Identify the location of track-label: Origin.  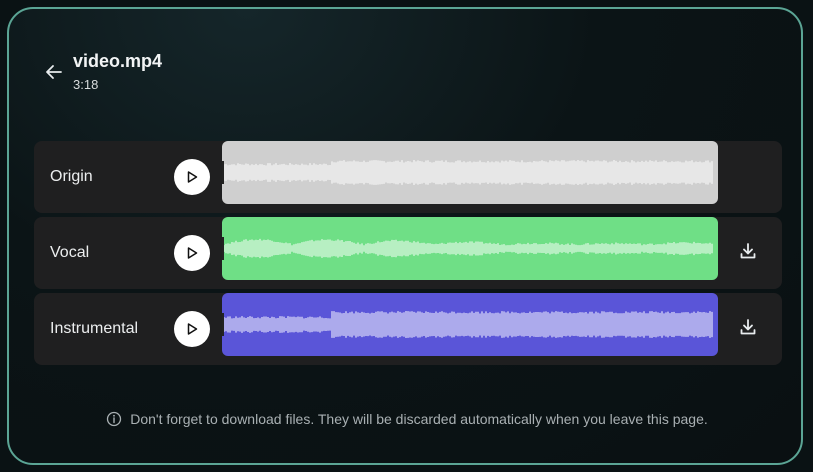
(71, 176).